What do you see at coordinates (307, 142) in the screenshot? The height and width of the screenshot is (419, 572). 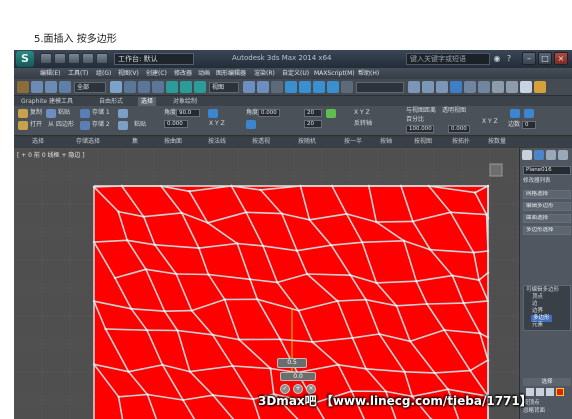 I see `panel-by-random: 按随机` at bounding box center [307, 142].